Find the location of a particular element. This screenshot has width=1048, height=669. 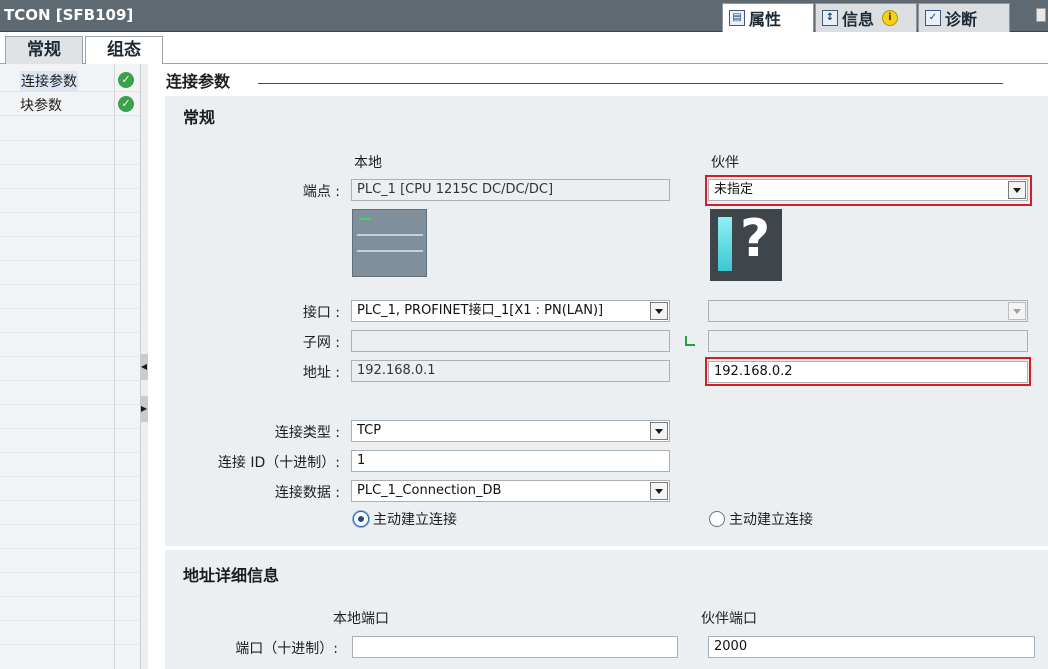

tab-properties-label: 属性 is located at coordinates (765, 19).